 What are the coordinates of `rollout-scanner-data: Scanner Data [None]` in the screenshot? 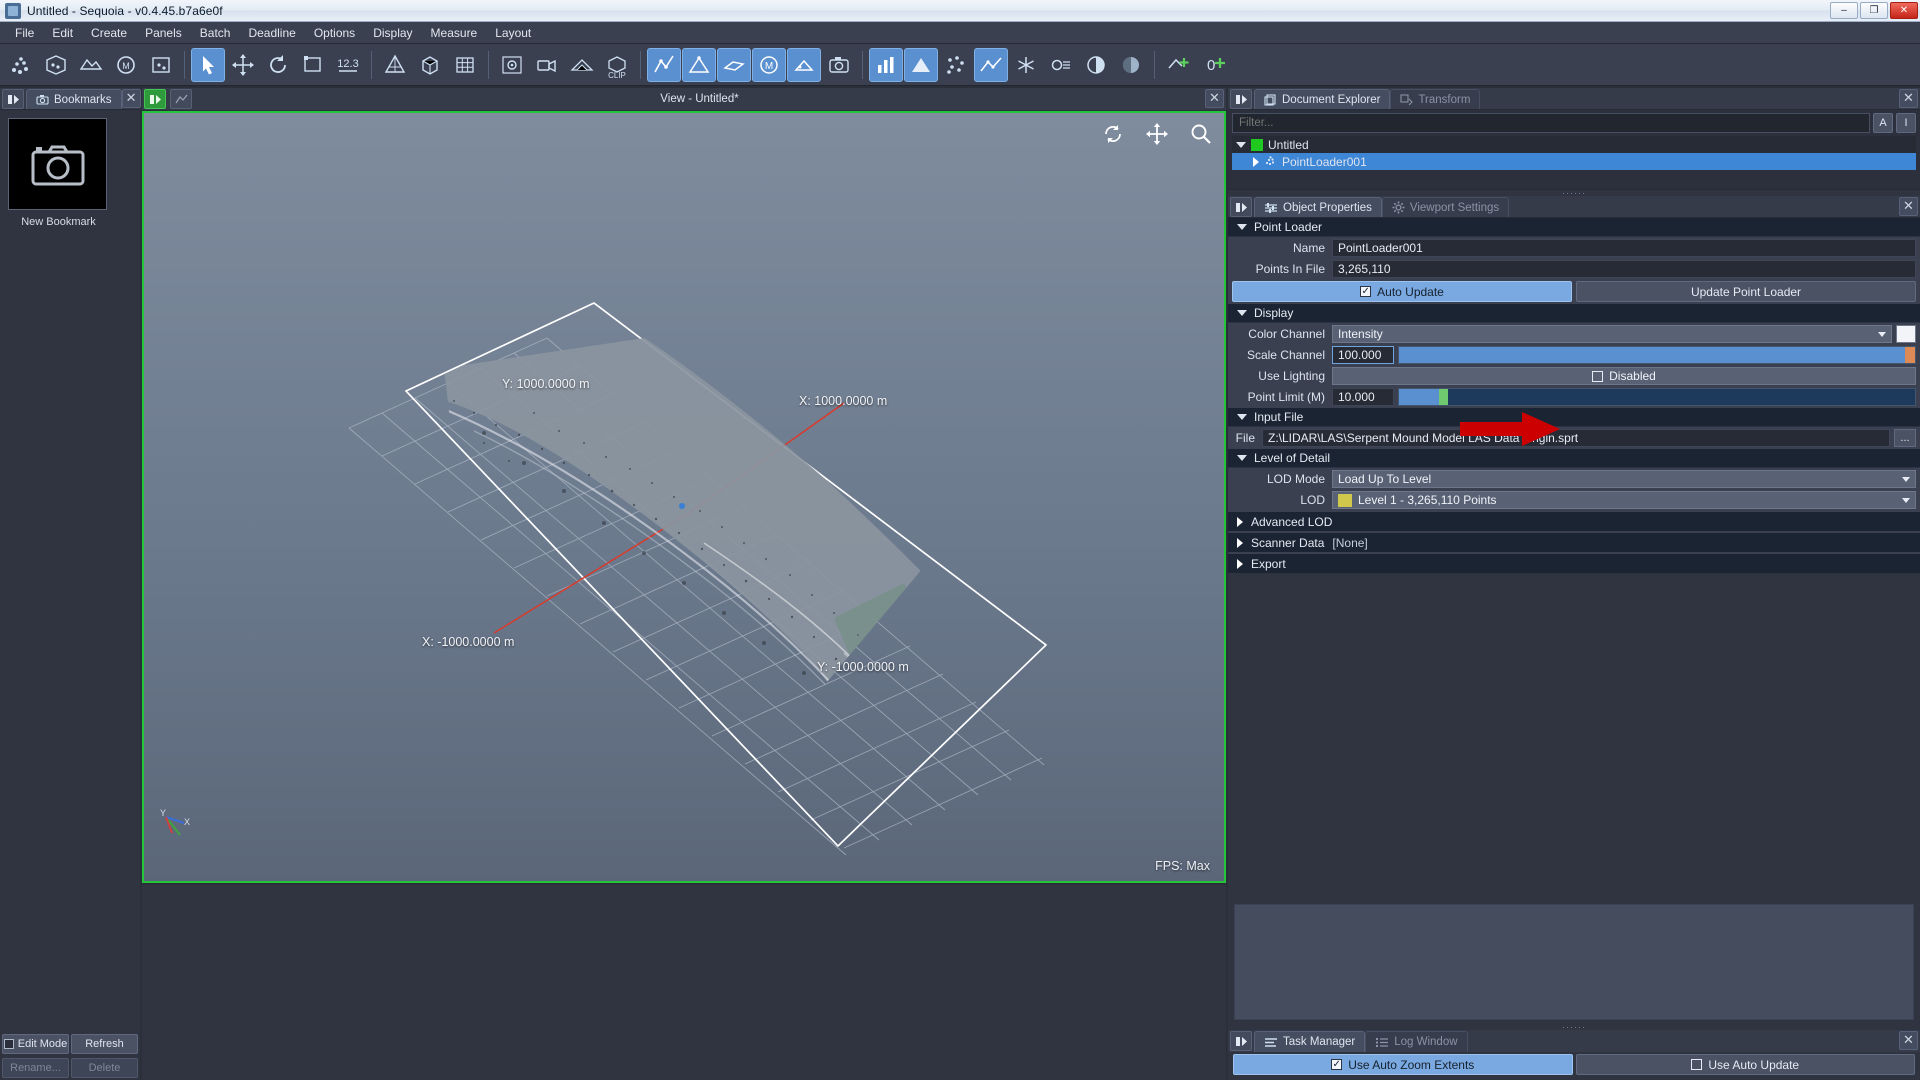 It's located at (1574, 542).